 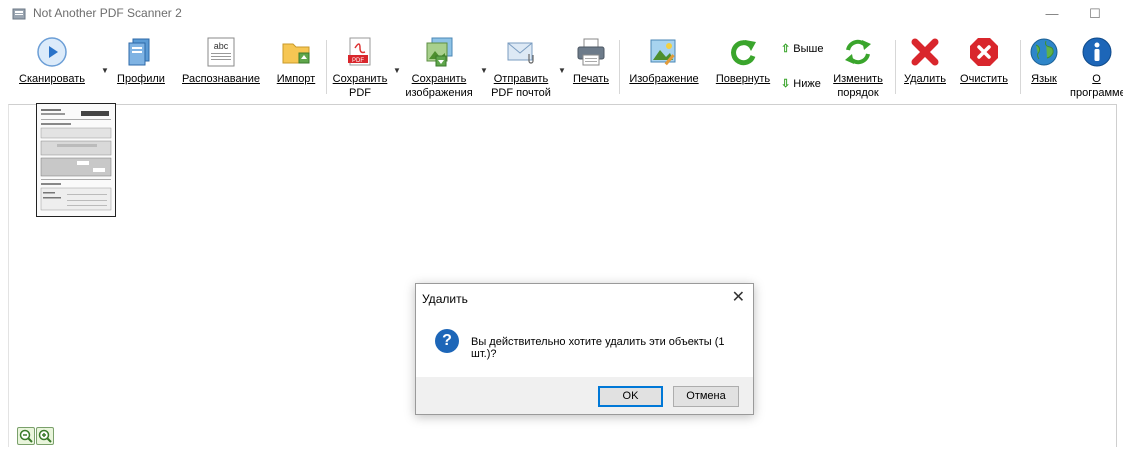 I want to click on zoom-out-button, so click(x=26, y=436).